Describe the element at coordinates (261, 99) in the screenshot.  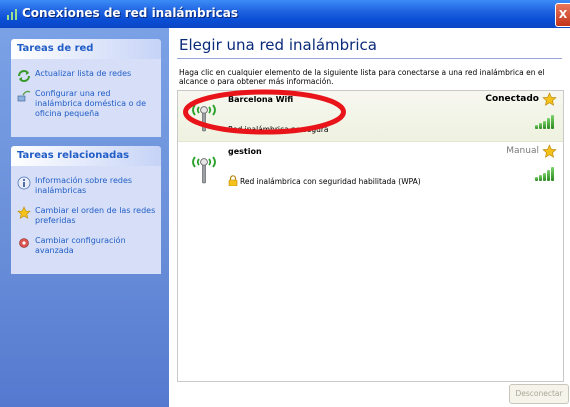
I see `network-name: Barcelona Wifi` at that location.